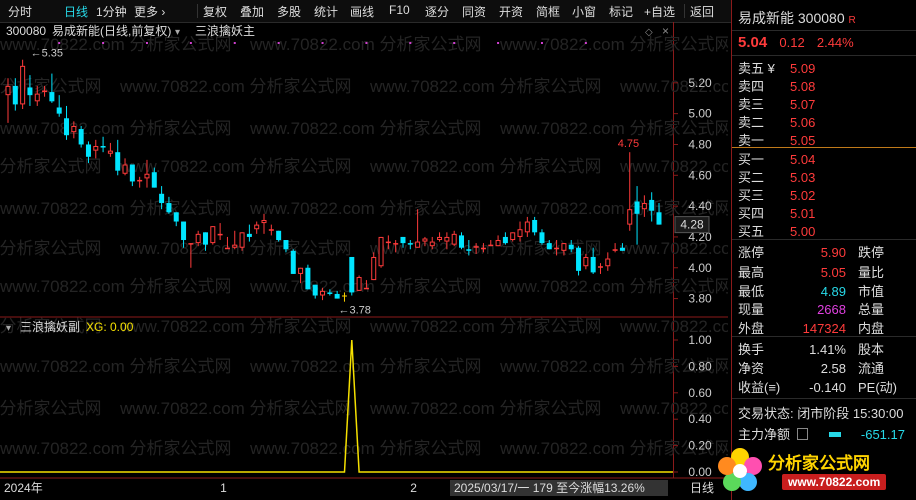 The width and height of the screenshot is (916, 500). What do you see at coordinates (814, 471) in the screenshot?
I see `site-logo: 分析家公式网 www.70822.com` at bounding box center [814, 471].